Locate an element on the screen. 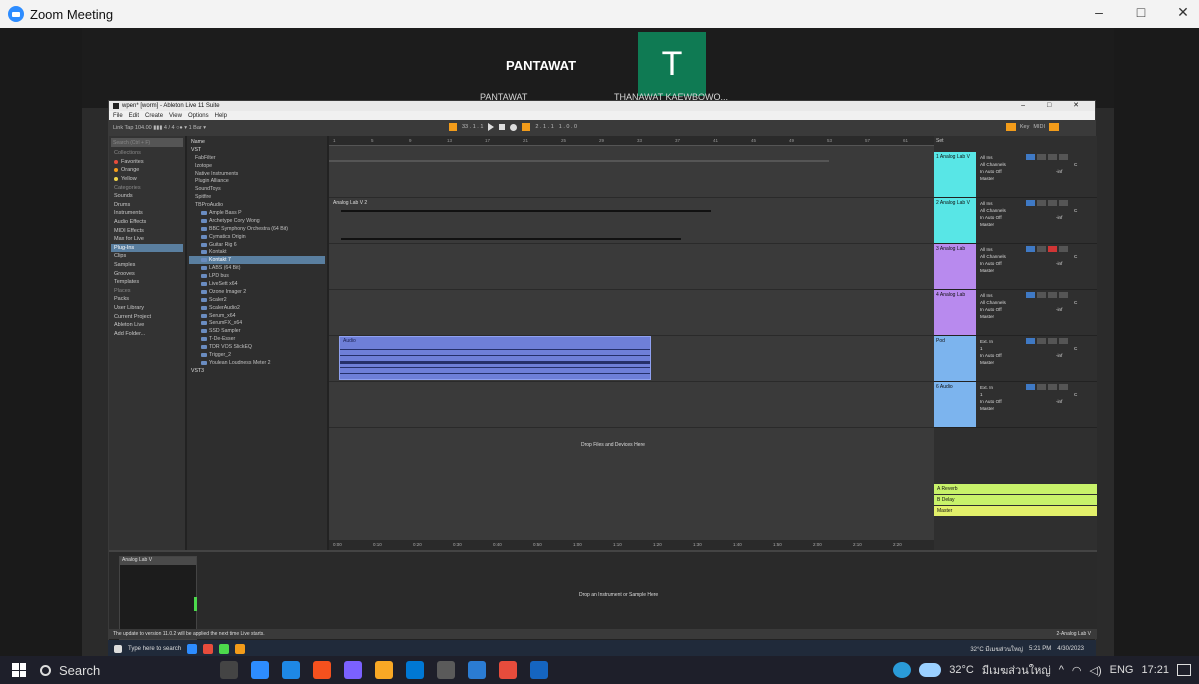 Image resolution: width=1199 pixels, height=684 pixels. category-item: MIDI Effects is located at coordinates (147, 230).